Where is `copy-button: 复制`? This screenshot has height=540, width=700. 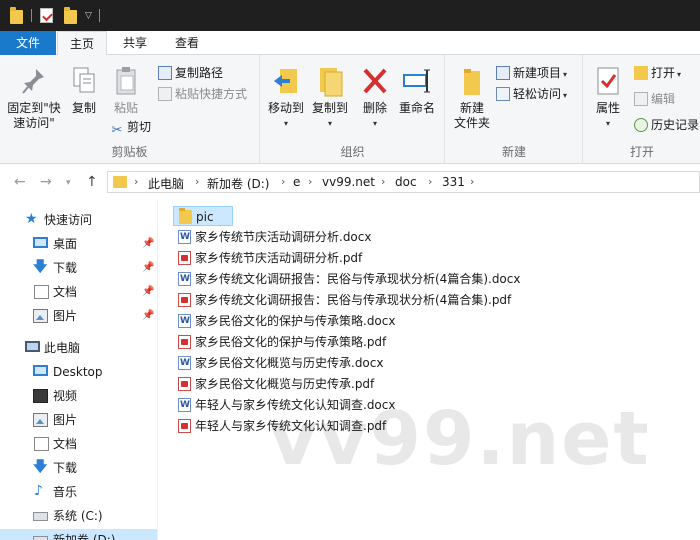 copy-button: 复制 is located at coordinates (84, 90).